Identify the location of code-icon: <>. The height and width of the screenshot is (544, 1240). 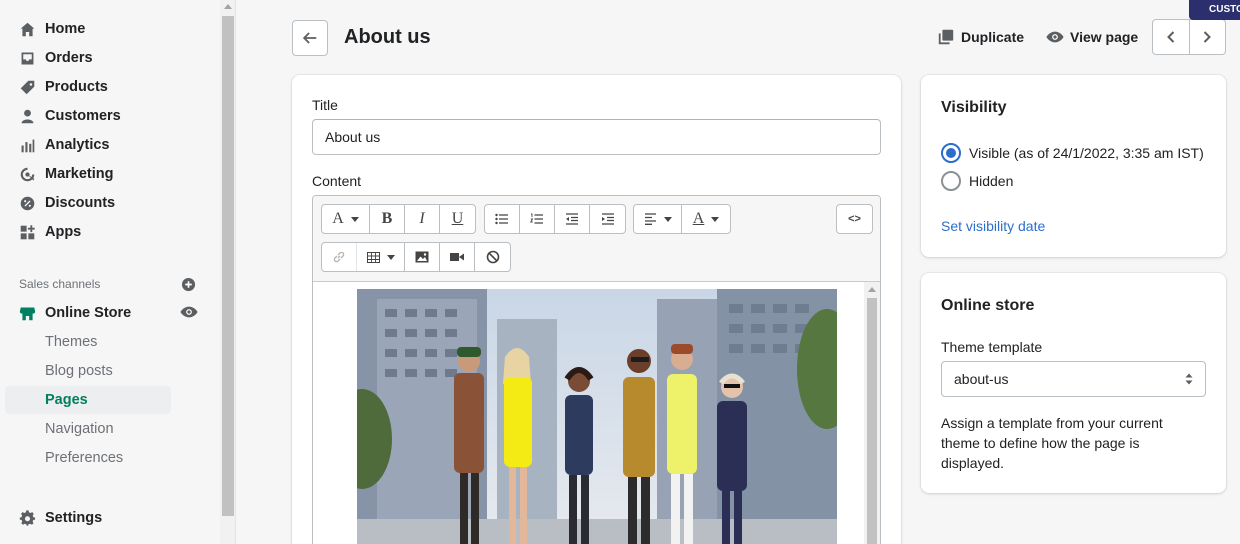
(854, 219).